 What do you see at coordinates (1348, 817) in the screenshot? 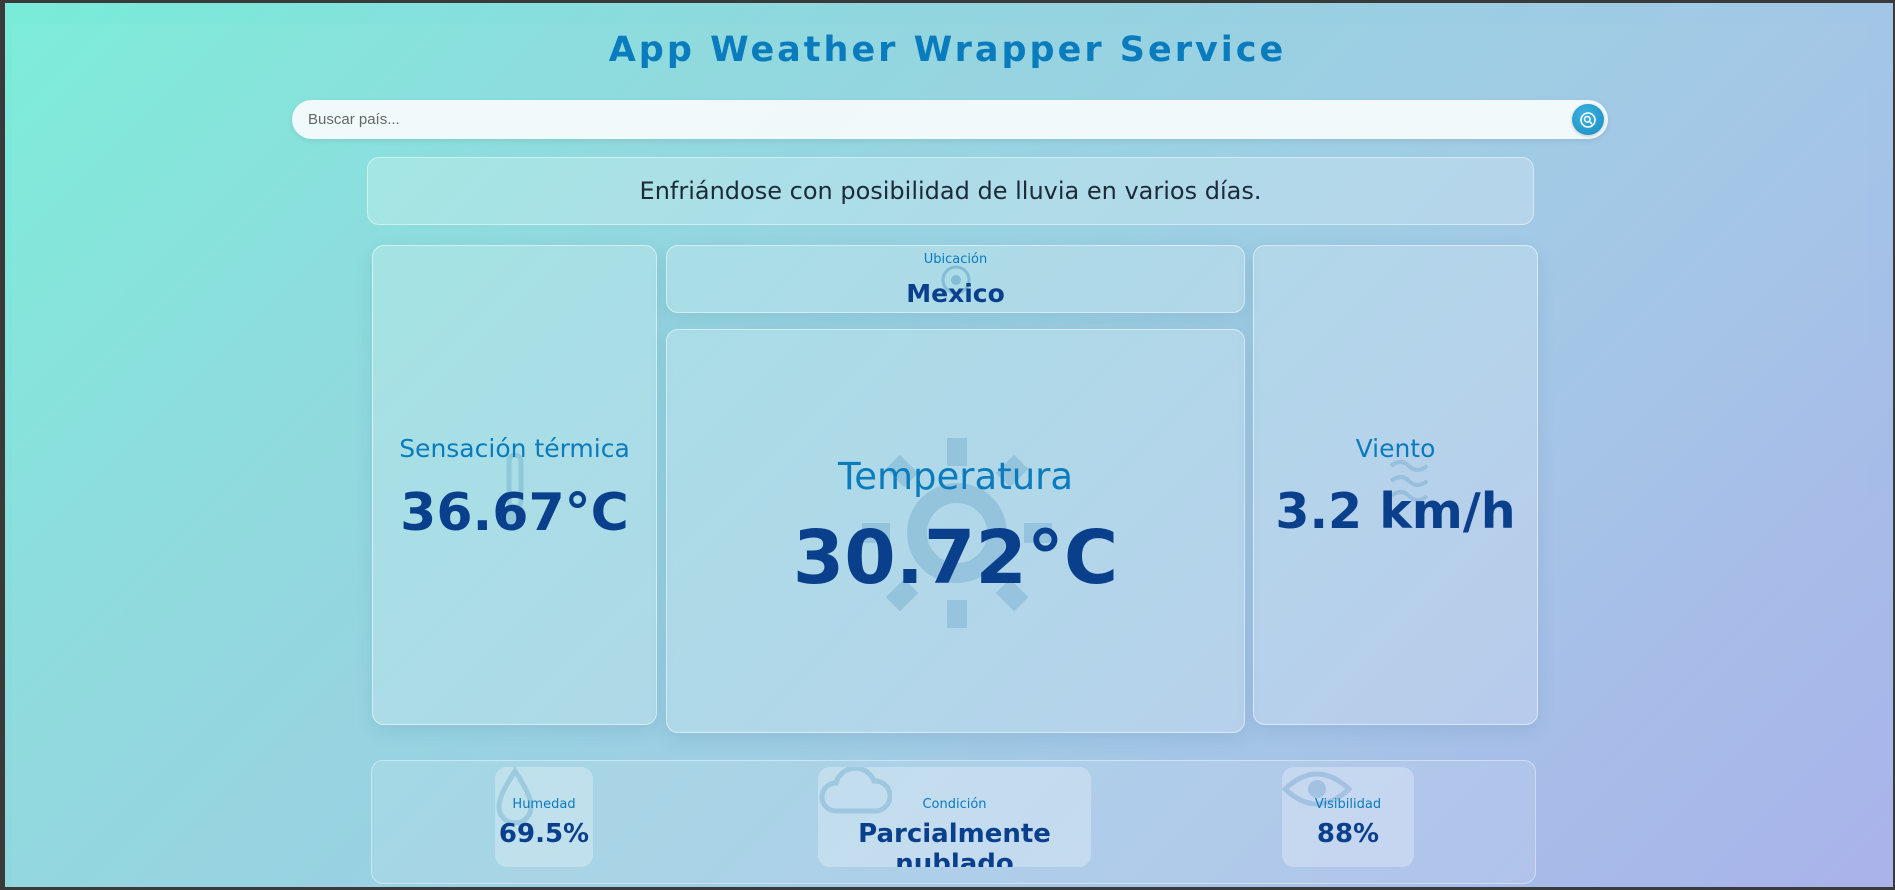
I see `visibility-card: Visibilidad 88%` at bounding box center [1348, 817].